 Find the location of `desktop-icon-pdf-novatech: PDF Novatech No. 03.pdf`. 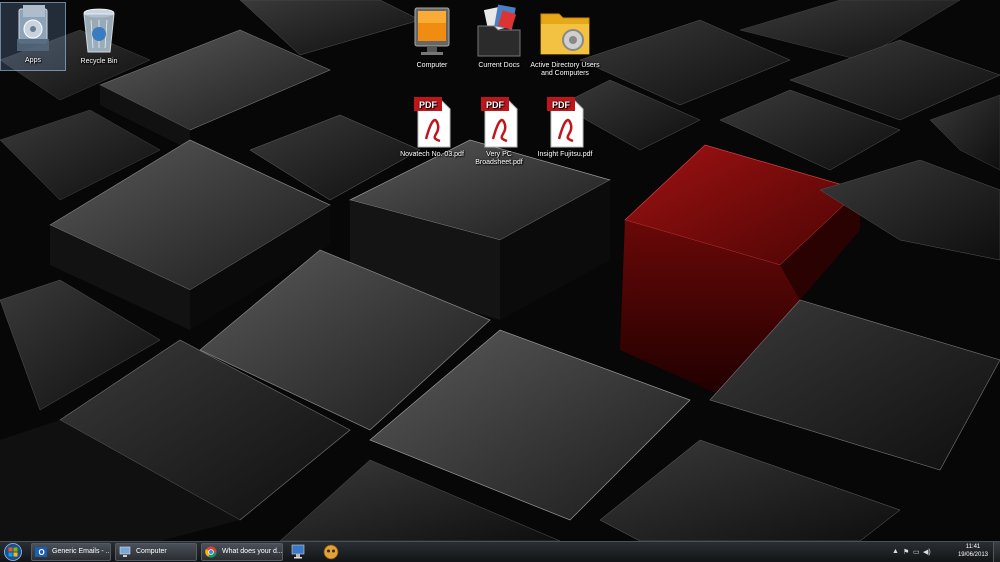

desktop-icon-pdf-novatech: PDF Novatech No. 03.pdf is located at coordinates (432, 127).